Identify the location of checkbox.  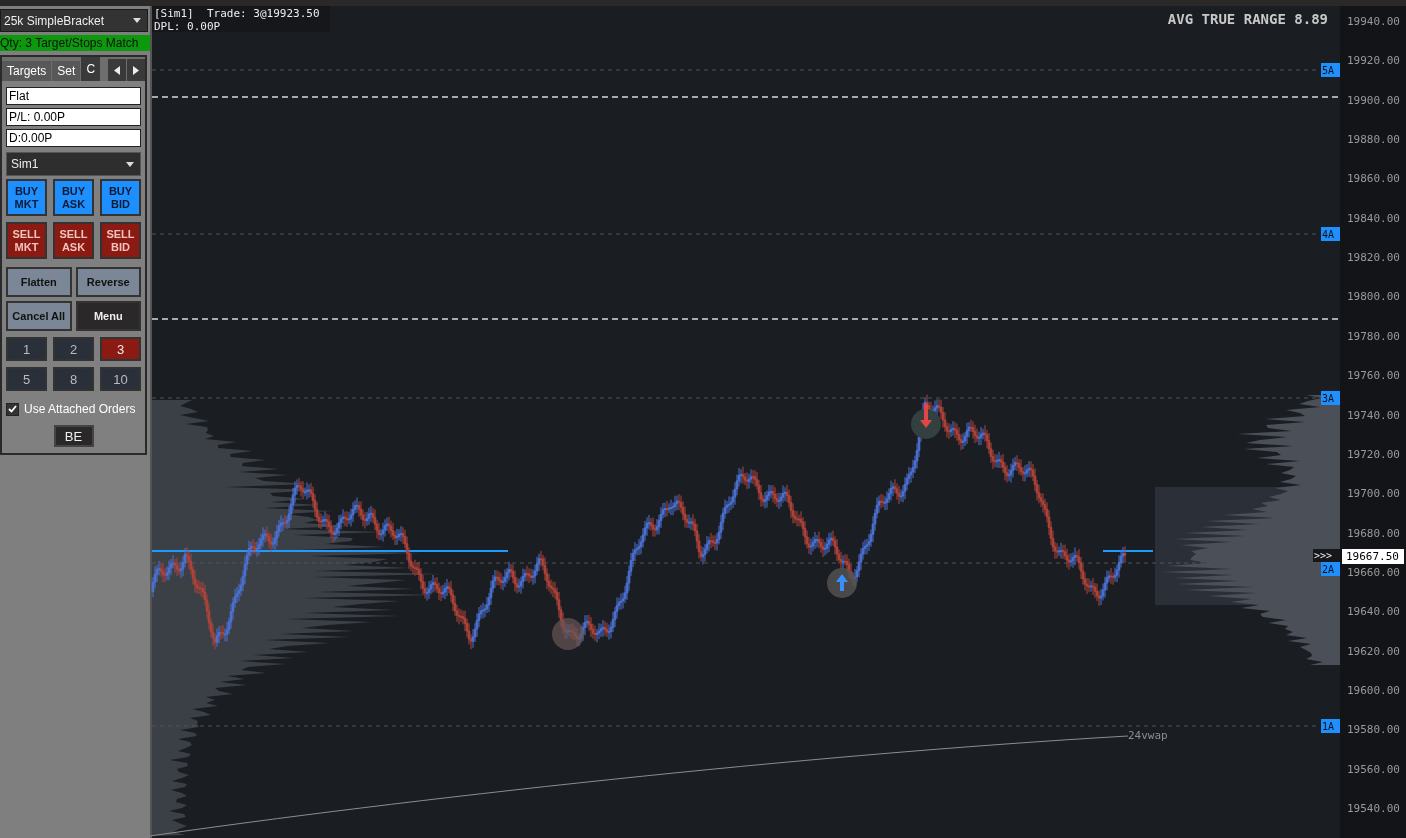
(12, 409).